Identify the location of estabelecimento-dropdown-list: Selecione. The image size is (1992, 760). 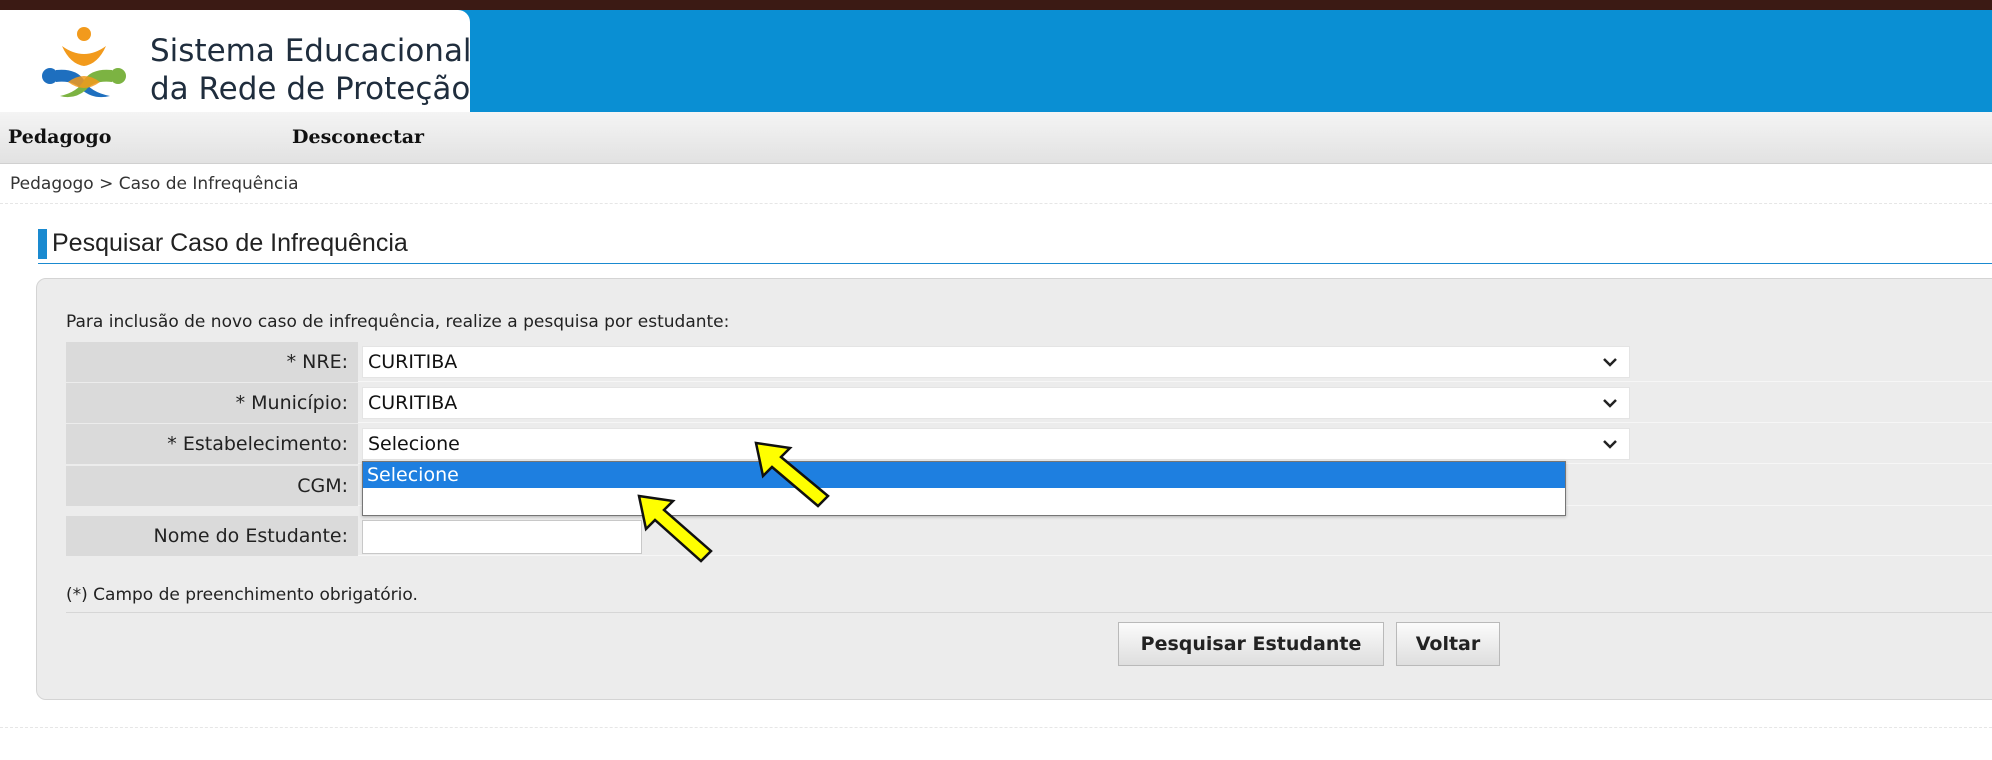
(964, 488).